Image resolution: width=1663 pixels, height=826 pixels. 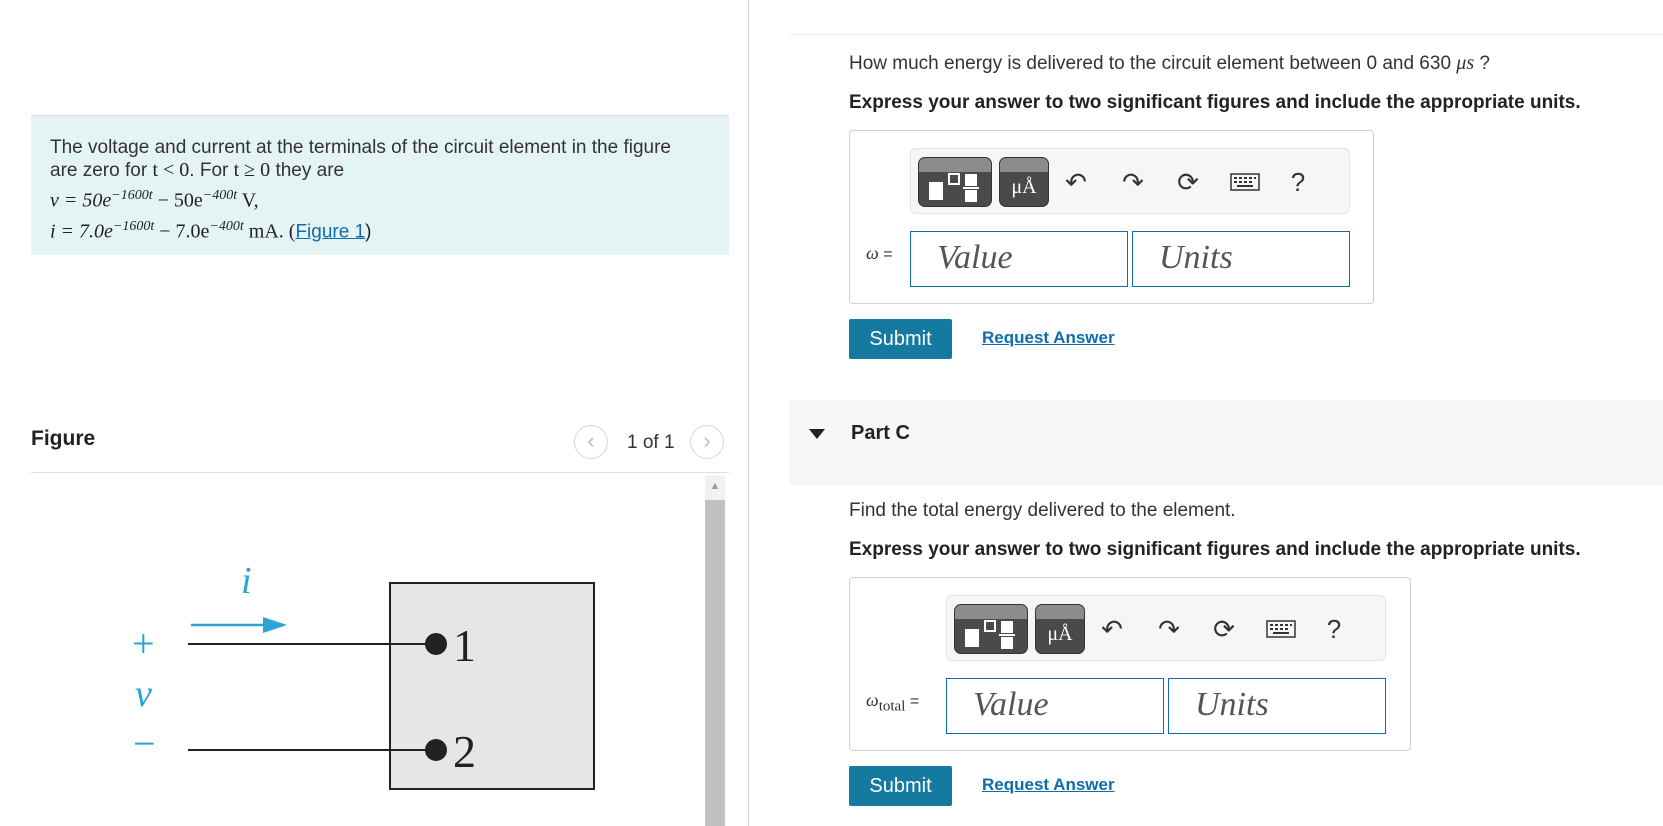 What do you see at coordinates (154, 200) in the screenshot?
I see `voltage-equation: v = 50e−1600t − 50e−400t V,` at bounding box center [154, 200].